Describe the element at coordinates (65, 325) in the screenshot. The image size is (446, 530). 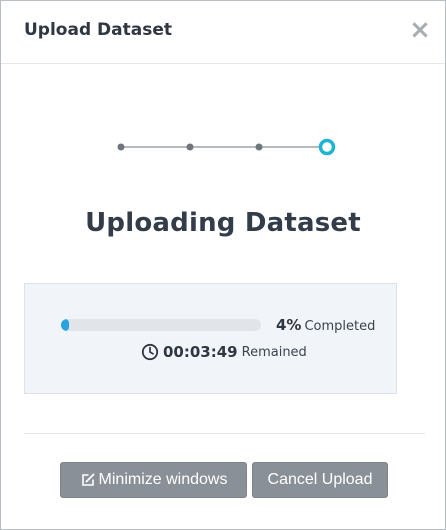
I see `progress-bar-fill` at that location.